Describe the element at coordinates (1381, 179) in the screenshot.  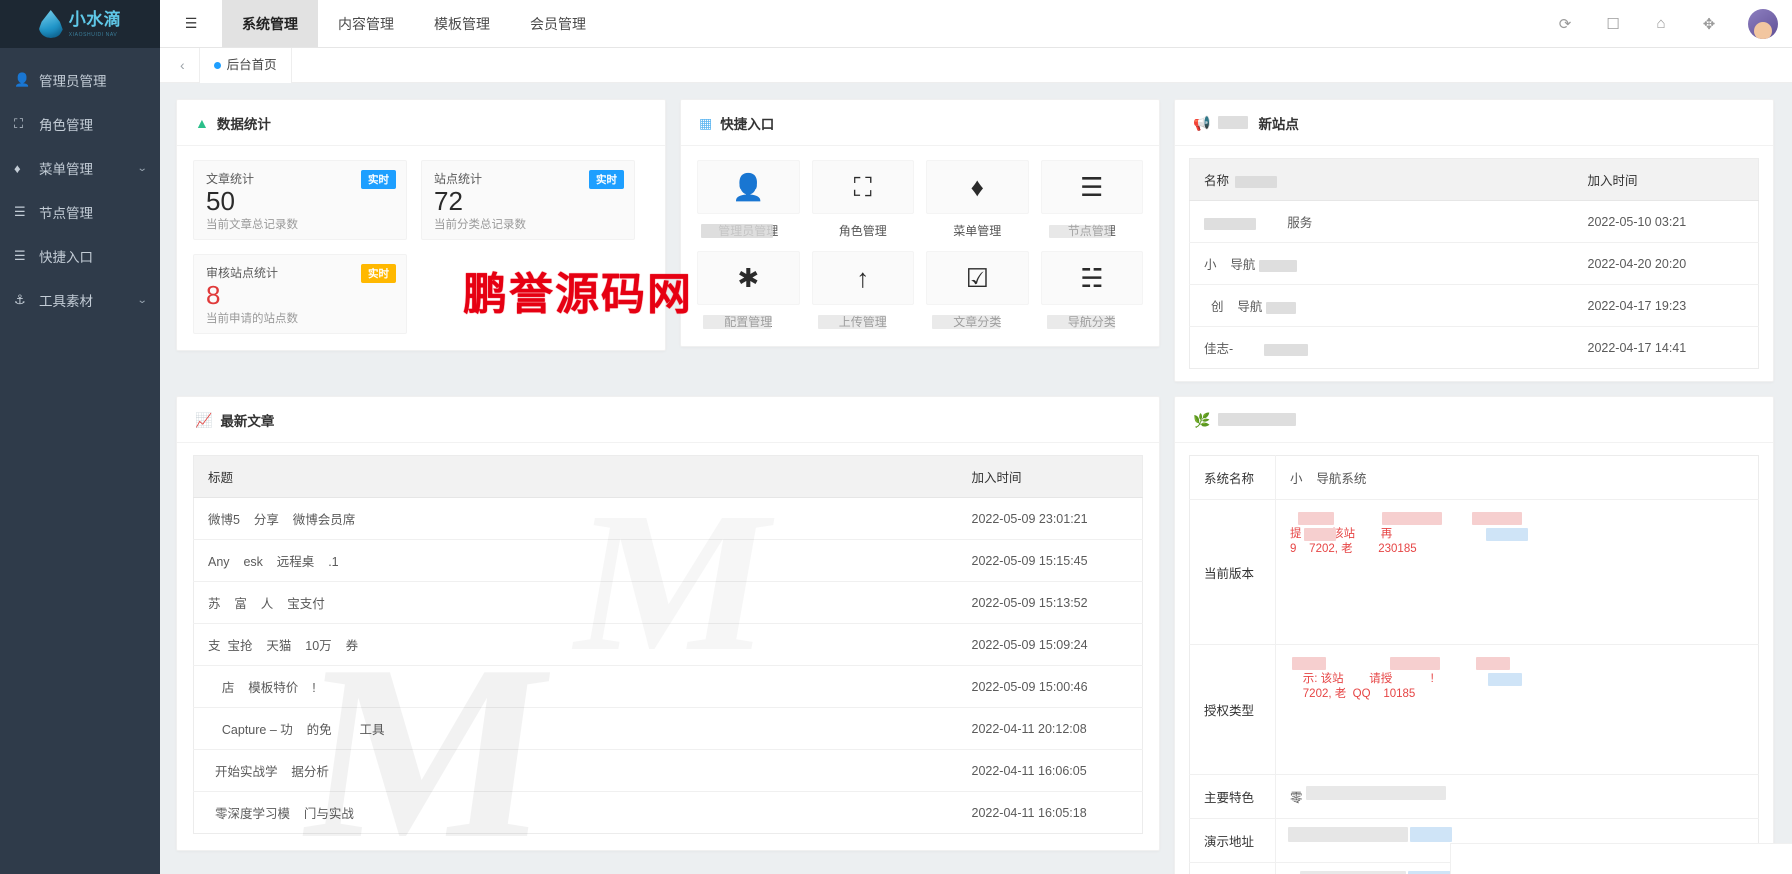
I see `column-header-name: 名称` at that location.